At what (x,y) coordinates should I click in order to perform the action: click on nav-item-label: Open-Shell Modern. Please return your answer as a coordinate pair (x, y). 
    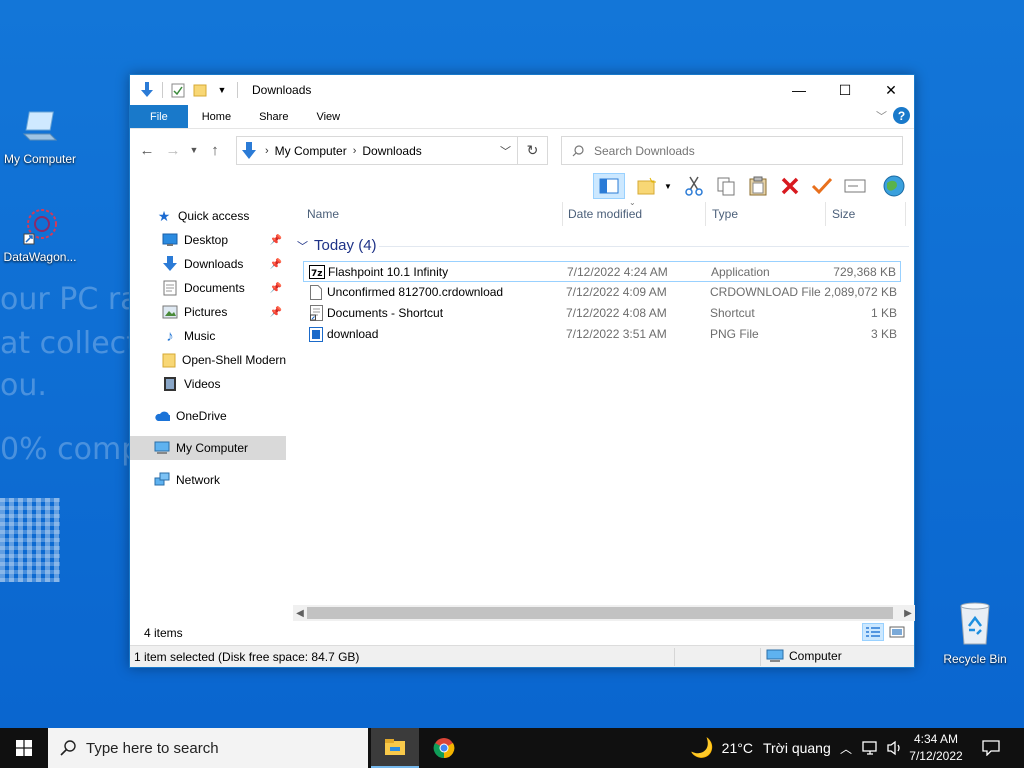
    Looking at the image, I should click on (234, 360).